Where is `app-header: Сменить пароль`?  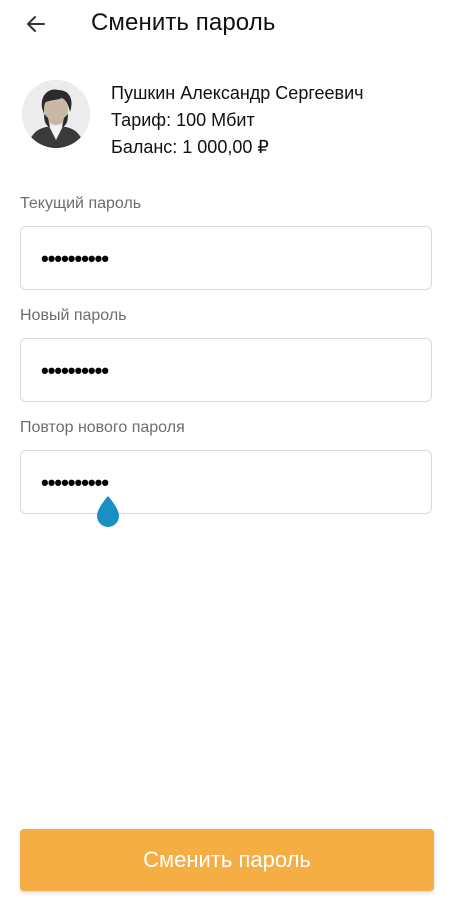
app-header: Сменить пароль is located at coordinates (227, 24).